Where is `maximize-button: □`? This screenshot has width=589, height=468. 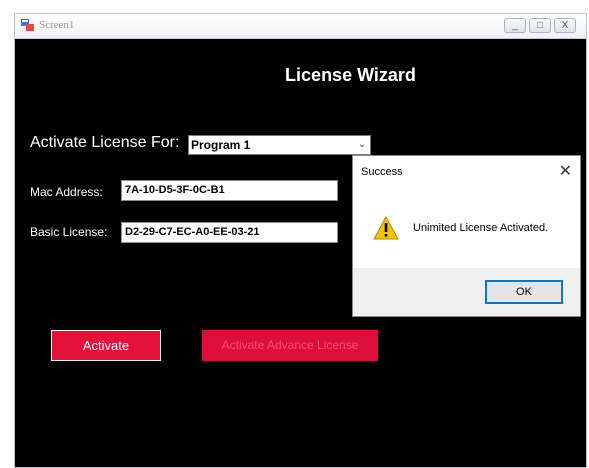 maximize-button: □ is located at coordinates (540, 25).